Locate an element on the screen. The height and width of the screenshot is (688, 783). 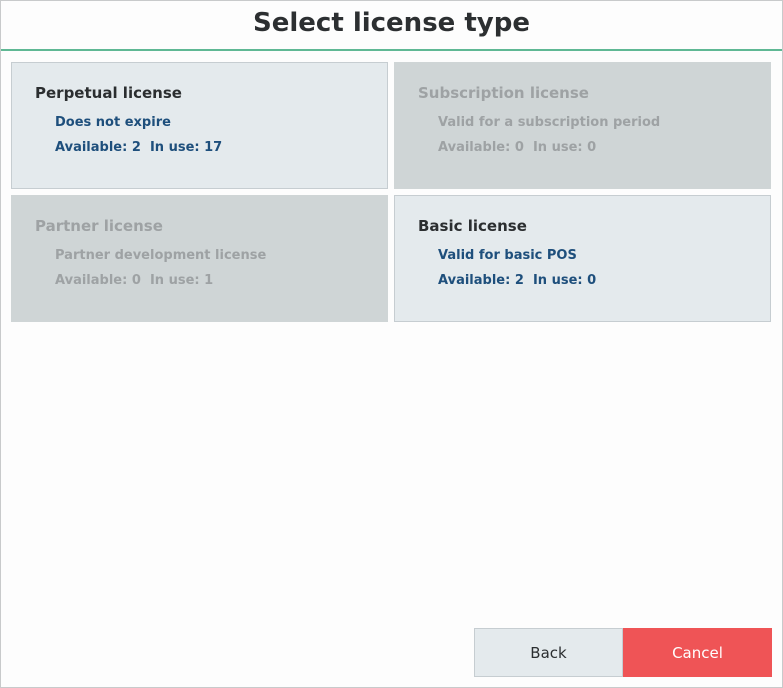
in-use-count: 1 is located at coordinates (209, 280).